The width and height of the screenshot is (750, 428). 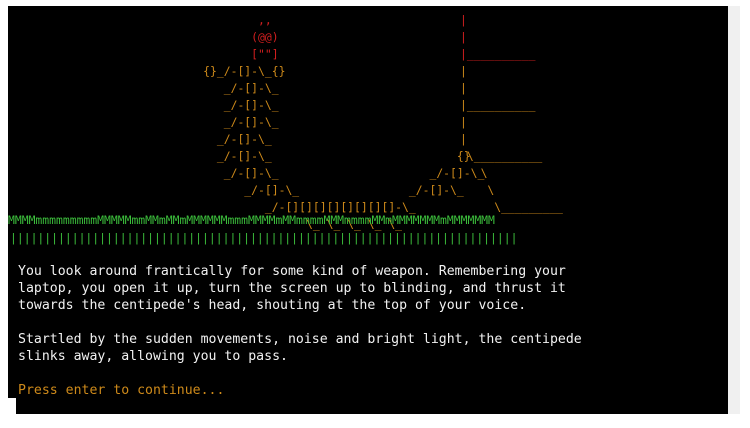 What do you see at coordinates (153, 356) in the screenshot?
I see `story-line: slinks away, allowing you to pass.` at bounding box center [153, 356].